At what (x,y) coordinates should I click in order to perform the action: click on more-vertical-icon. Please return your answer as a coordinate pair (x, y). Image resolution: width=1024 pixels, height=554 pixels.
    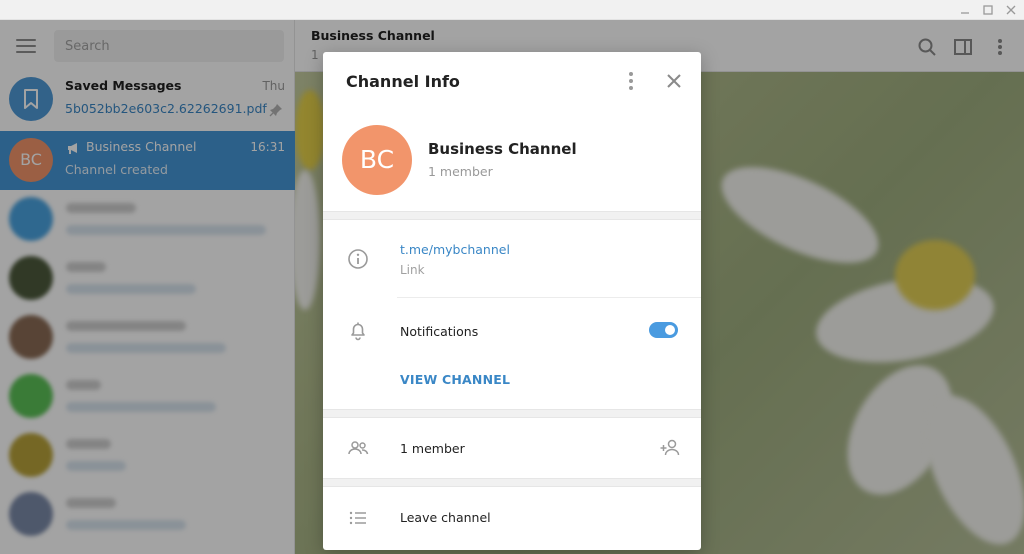
    Looking at the image, I should click on (631, 82).